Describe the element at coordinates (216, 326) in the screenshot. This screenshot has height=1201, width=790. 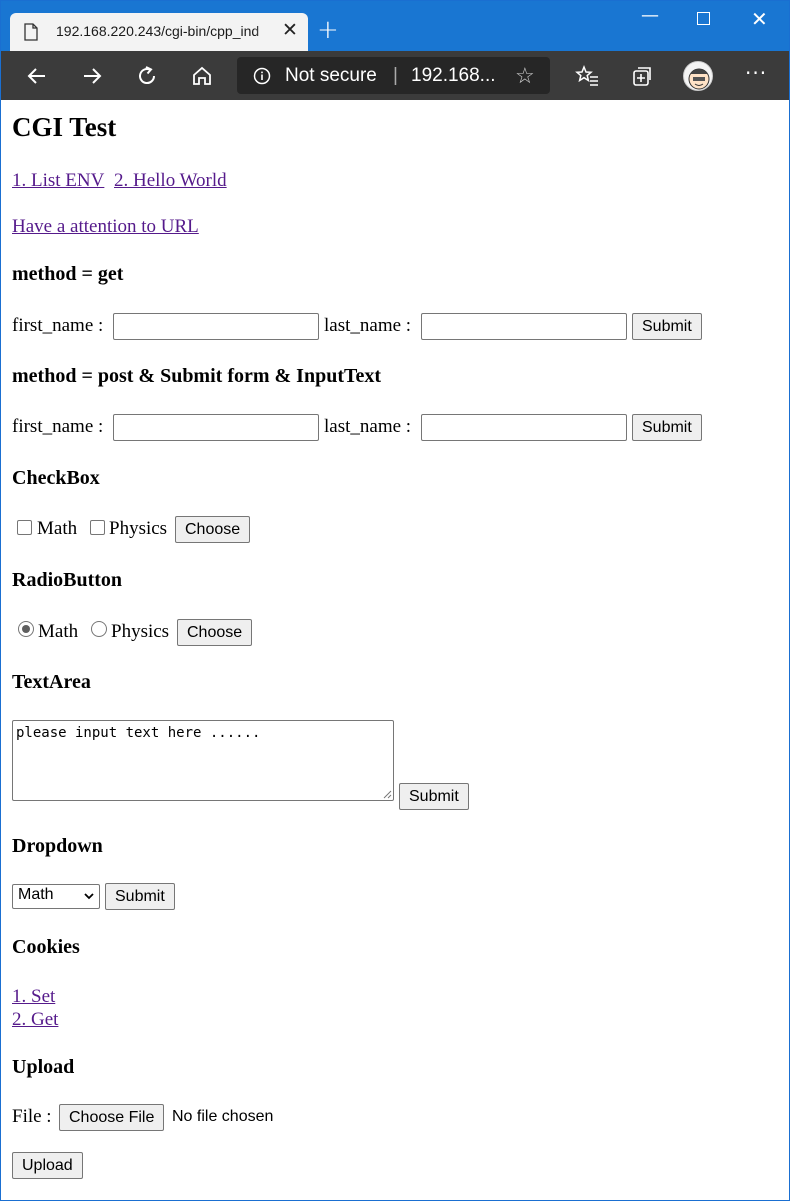
I see `get-first-name-input` at that location.